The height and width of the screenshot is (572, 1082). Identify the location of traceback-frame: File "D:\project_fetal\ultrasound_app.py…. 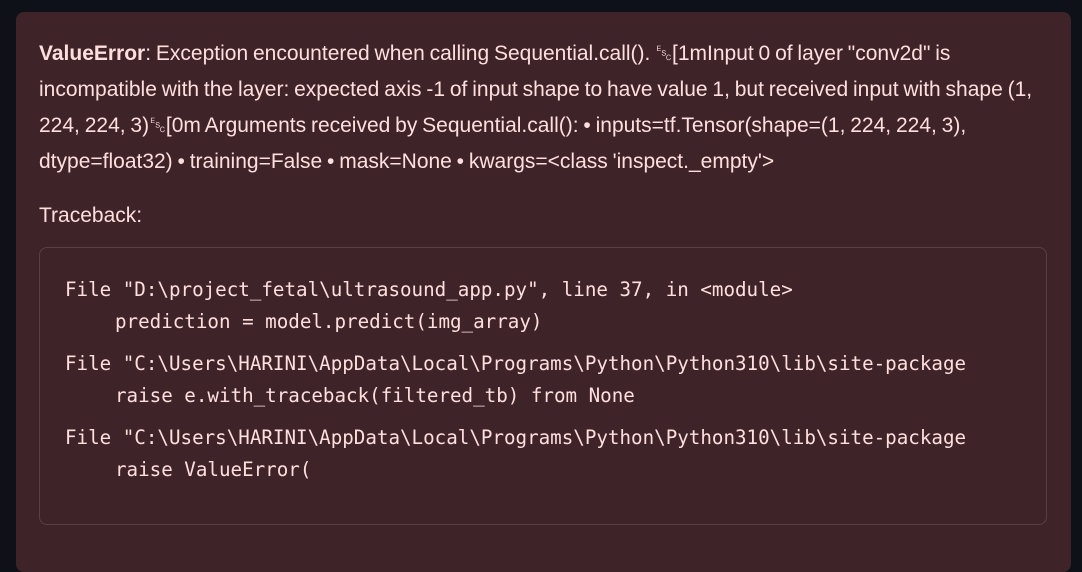
(555, 306).